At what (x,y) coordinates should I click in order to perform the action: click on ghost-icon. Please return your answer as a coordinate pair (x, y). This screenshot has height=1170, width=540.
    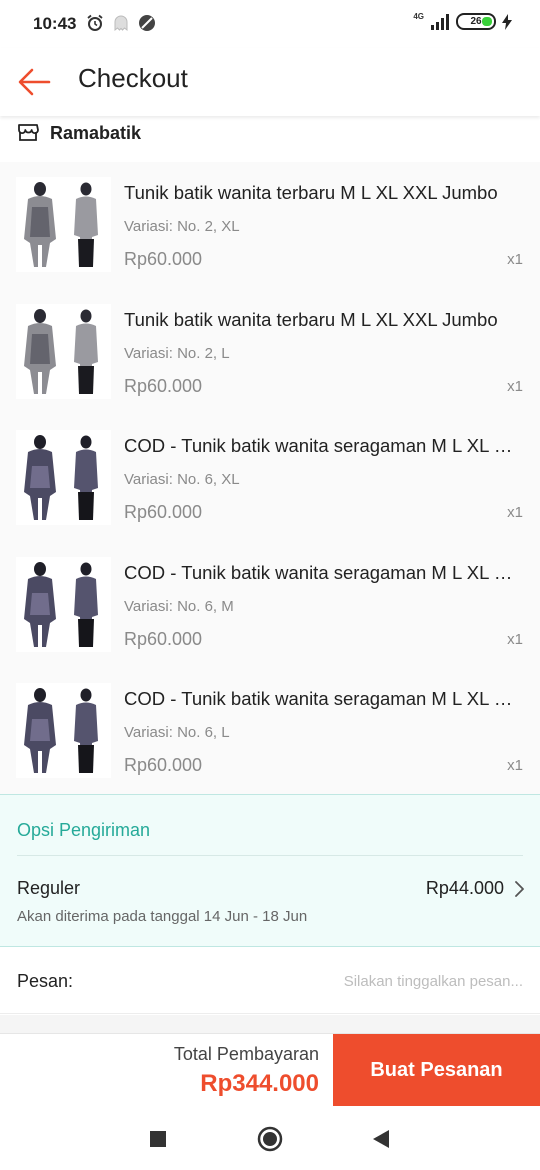
    Looking at the image, I should click on (121, 23).